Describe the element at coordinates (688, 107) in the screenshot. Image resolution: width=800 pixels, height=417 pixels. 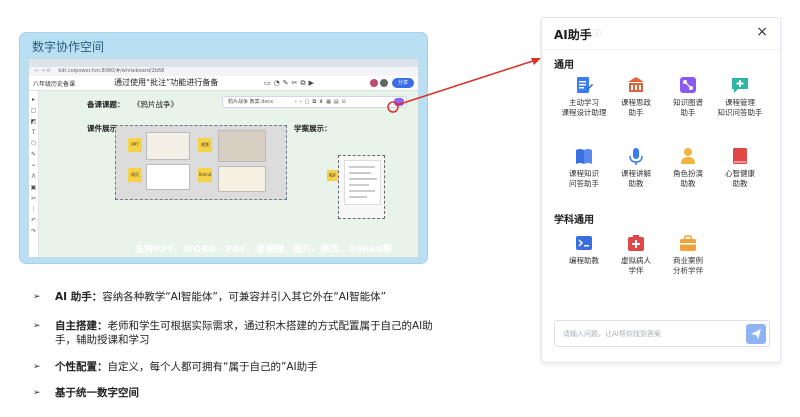
I see `ai-tool-label: 知识图谱 助手` at that location.